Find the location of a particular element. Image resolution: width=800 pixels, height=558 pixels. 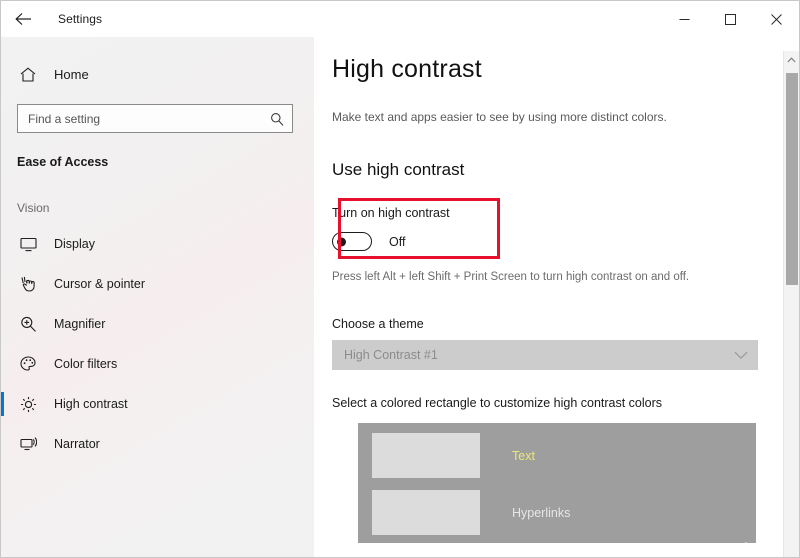

toggle-state-label: Off is located at coordinates (397, 241).